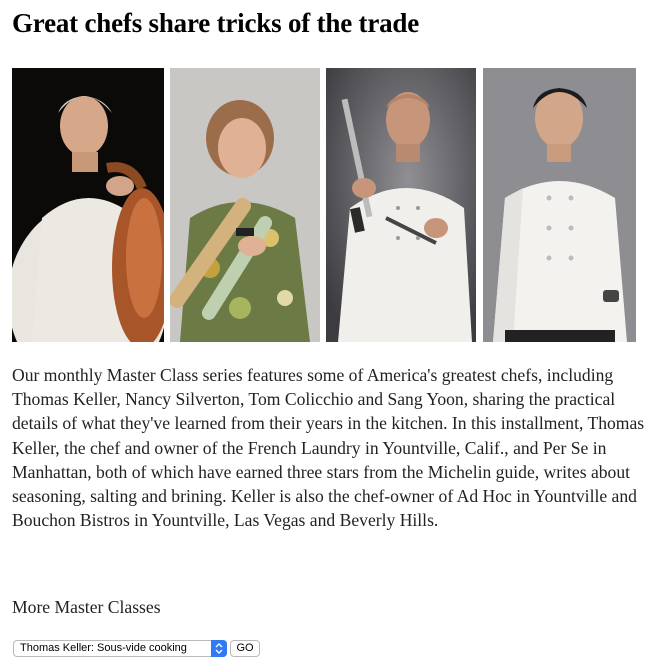 The image size is (668, 666). I want to click on master-class-select-value: Thomas Keller: Sous-vide cooking, so click(103, 648).